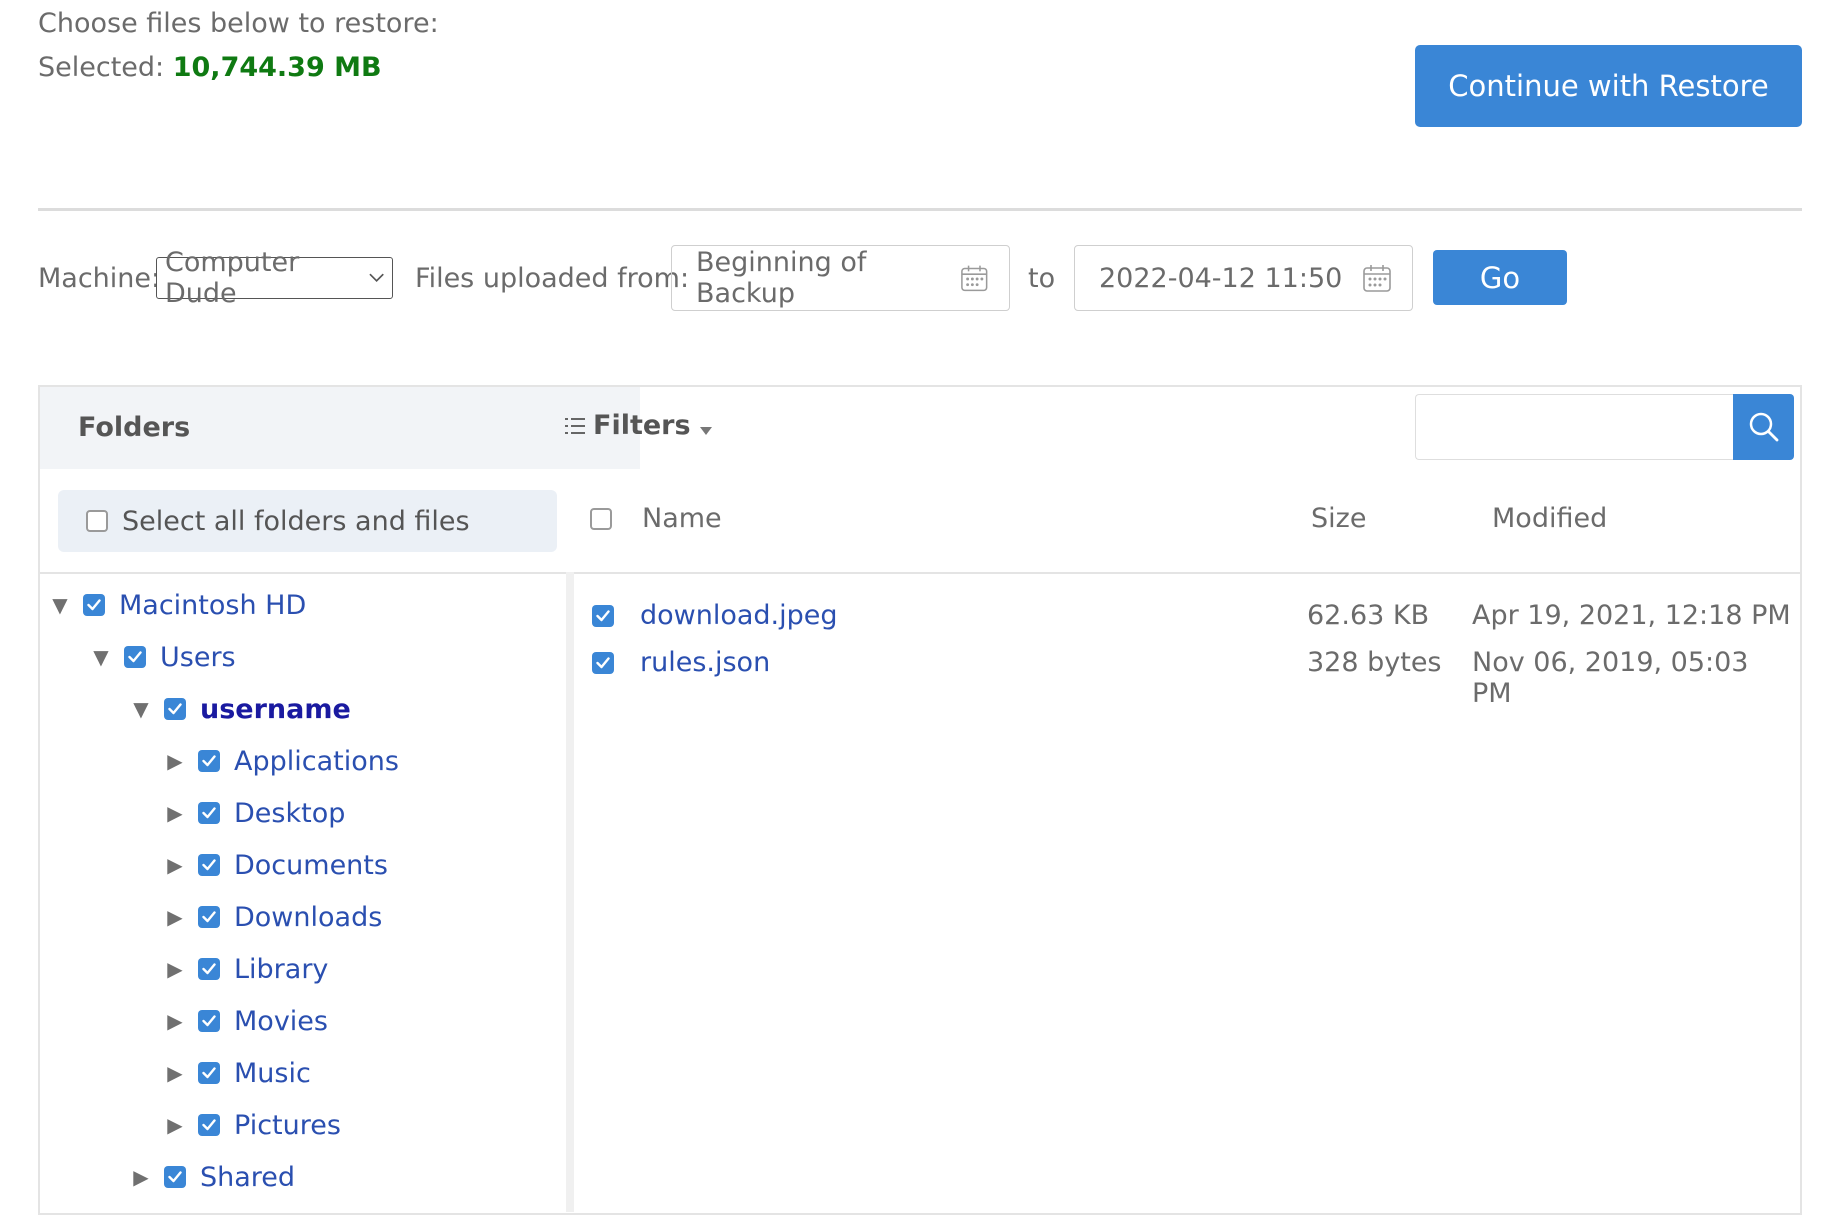  I want to click on selected-size-value: 10,744.39 MB, so click(277, 67).